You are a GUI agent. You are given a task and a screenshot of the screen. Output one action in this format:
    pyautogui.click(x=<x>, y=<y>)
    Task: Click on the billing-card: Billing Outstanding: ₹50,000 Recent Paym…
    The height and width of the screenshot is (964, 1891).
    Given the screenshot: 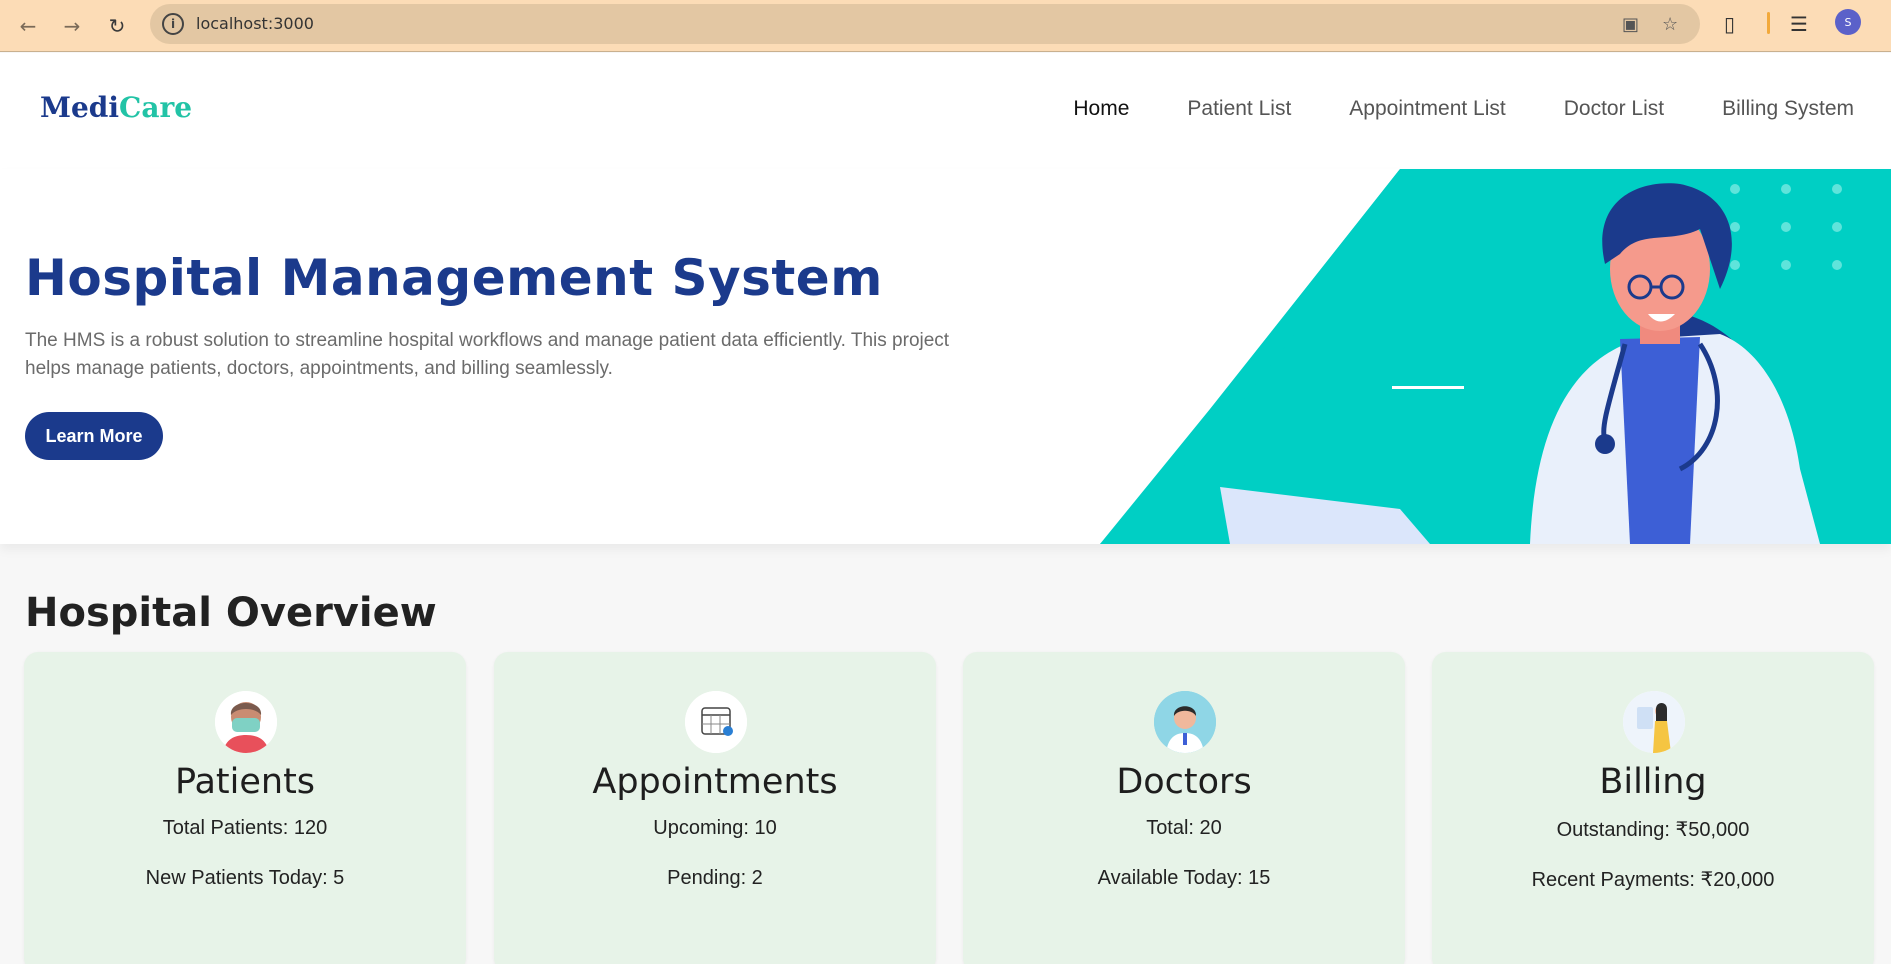 What is the action you would take?
    pyautogui.click(x=1653, y=808)
    